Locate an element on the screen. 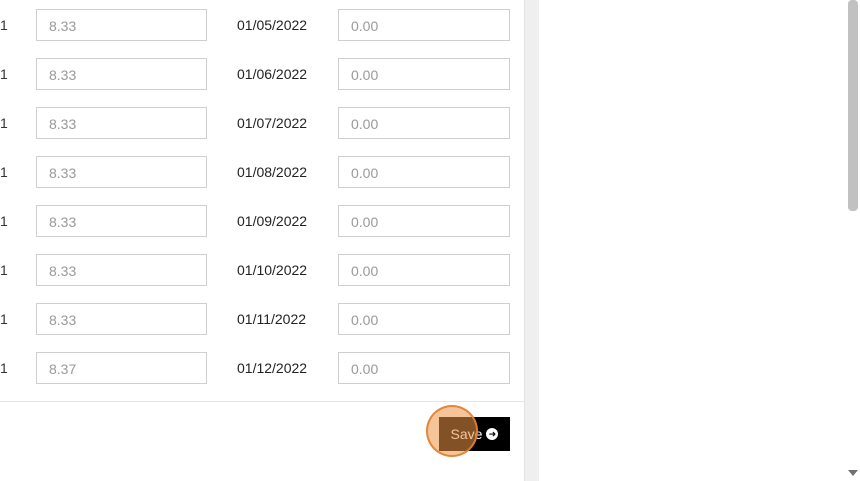 The width and height of the screenshot is (860, 481). panel-gutter is located at coordinates (532, 240).